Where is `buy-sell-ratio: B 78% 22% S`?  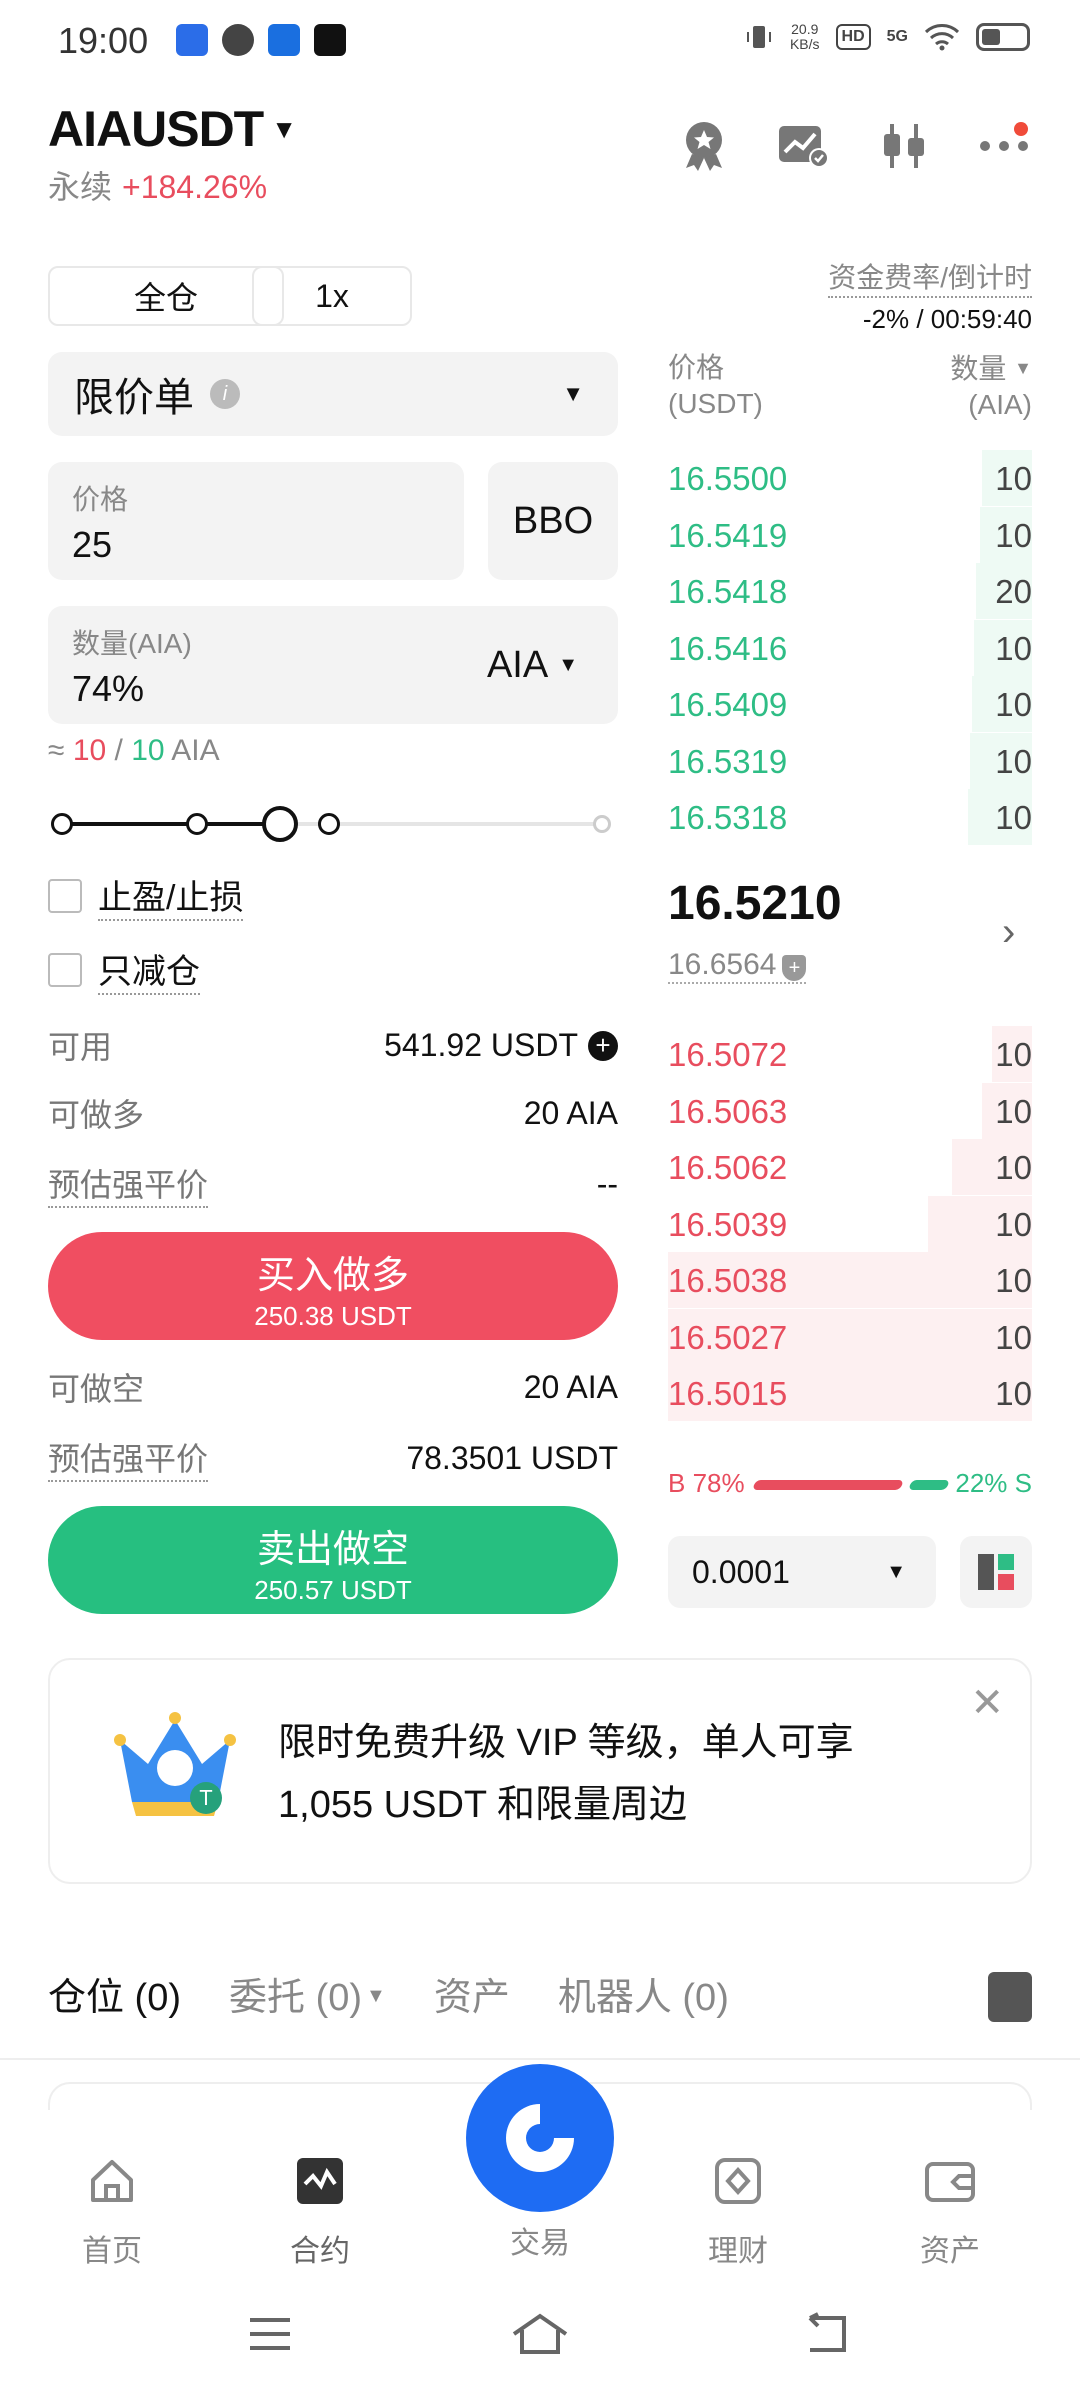
buy-sell-ratio: B 78% 22% S is located at coordinates (850, 1483).